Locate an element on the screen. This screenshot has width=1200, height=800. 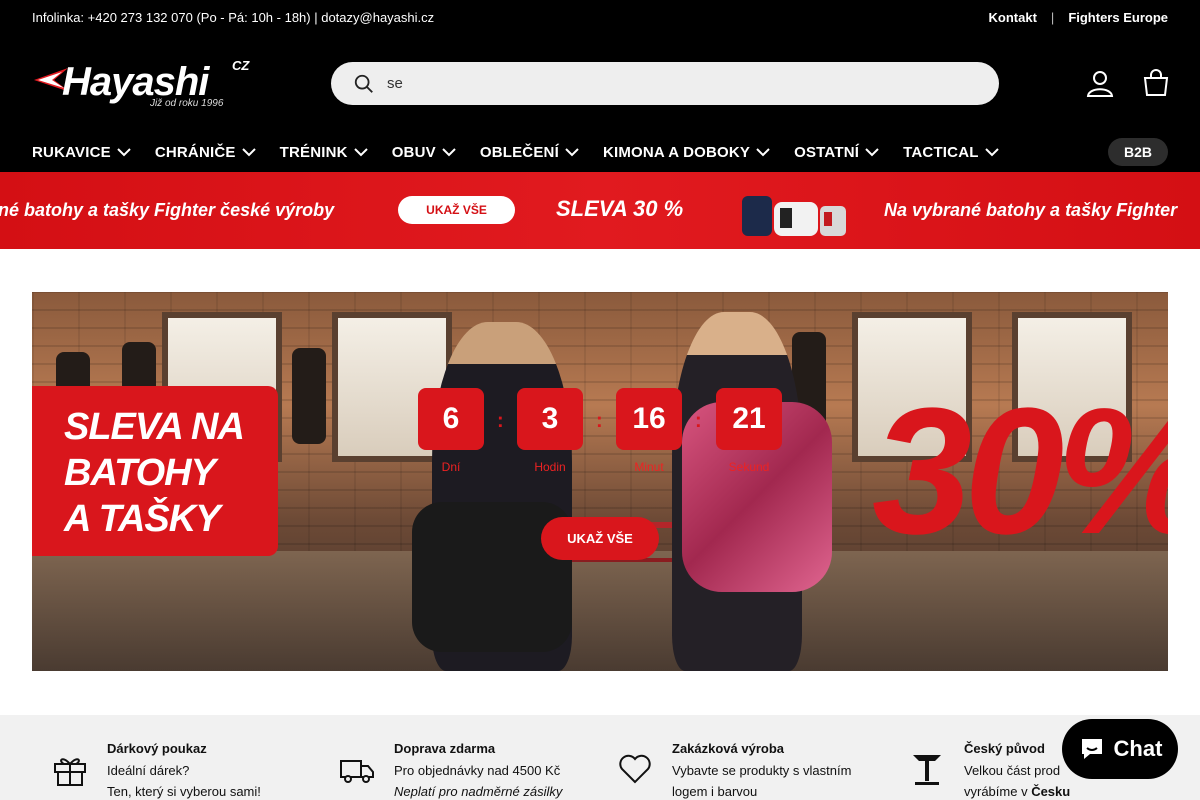
chat-label: Chat is located at coordinates (1138, 748).